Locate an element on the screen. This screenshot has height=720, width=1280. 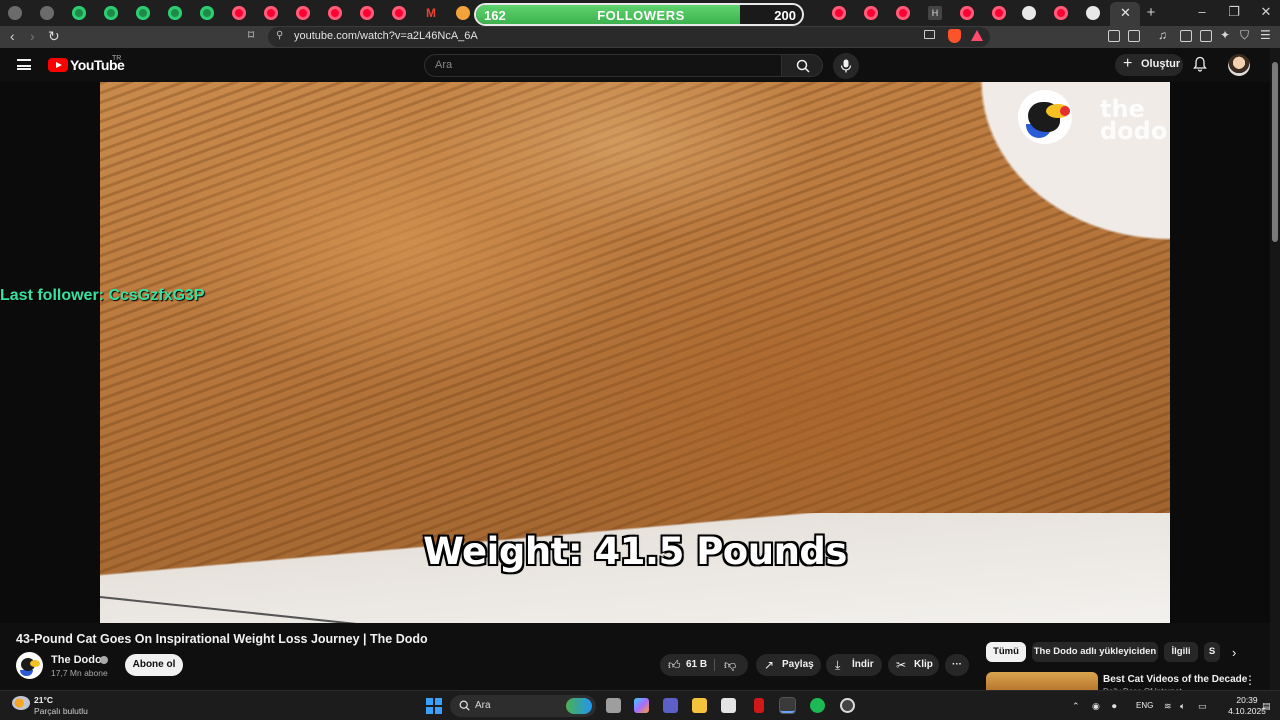
brave-browser-icon is located at coordinates (787, 705).